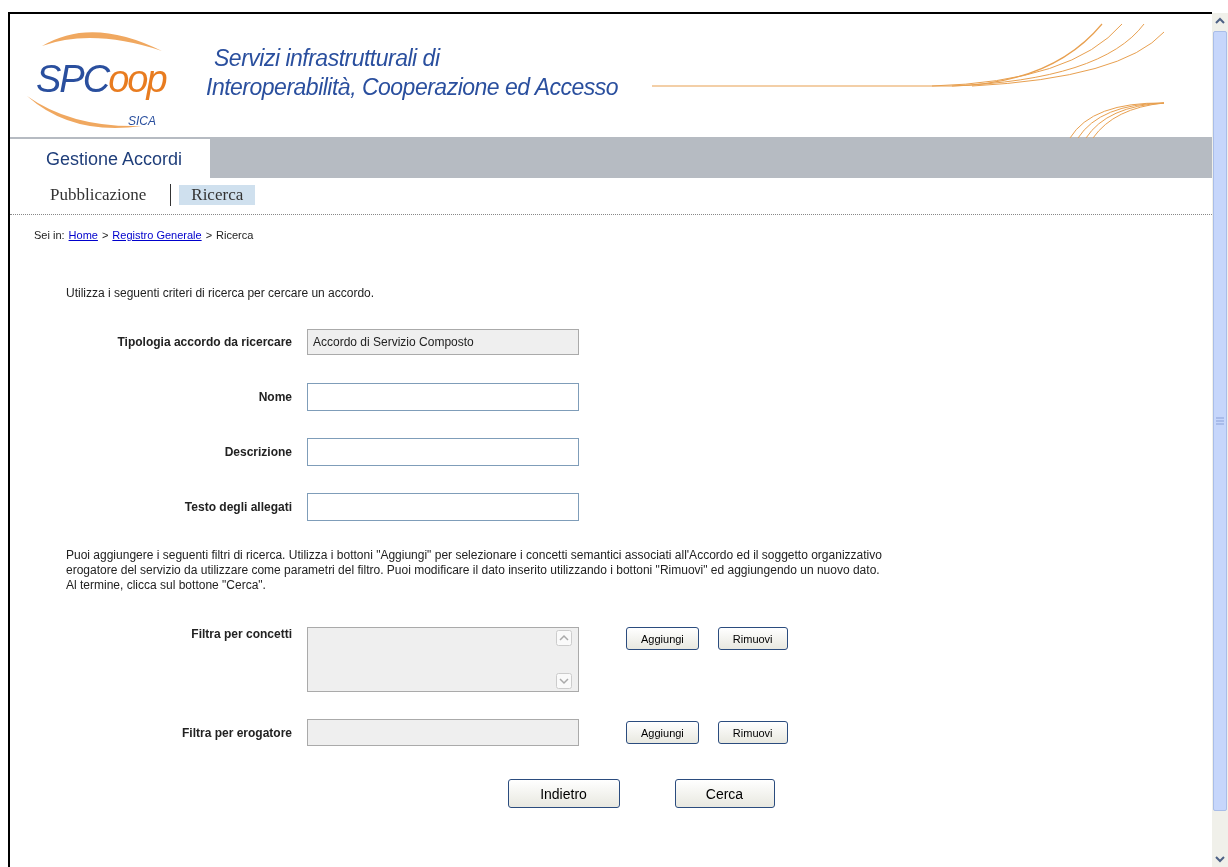  What do you see at coordinates (101, 79) in the screenshot?
I see `logo-text: SPCoop` at bounding box center [101, 79].